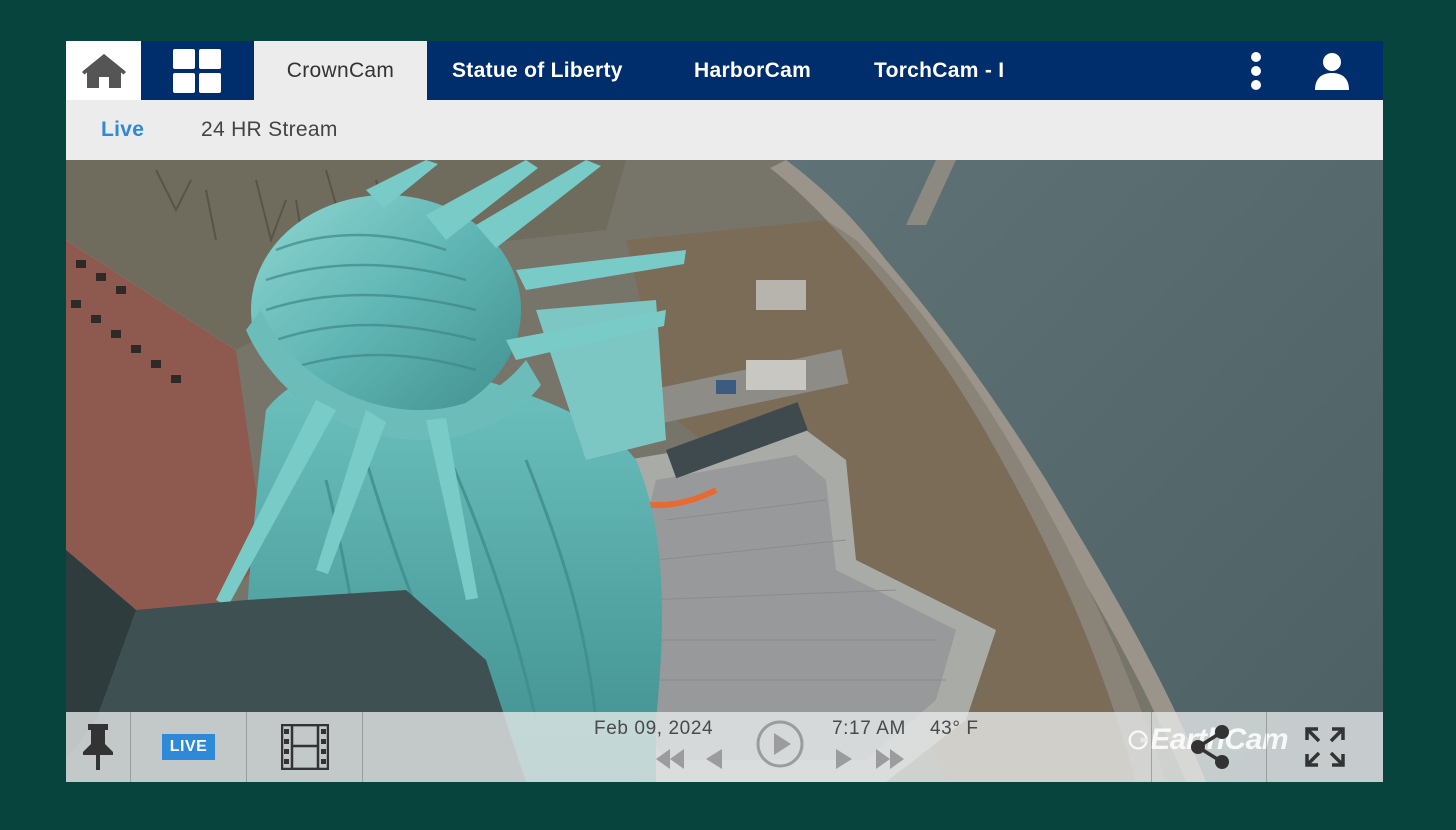 The image size is (1456, 830). Describe the element at coordinates (724, 747) in the screenshot. I see `player-controls: LIVE Feb 09, 2024 7:17 AM 43° F EarthCam` at that location.